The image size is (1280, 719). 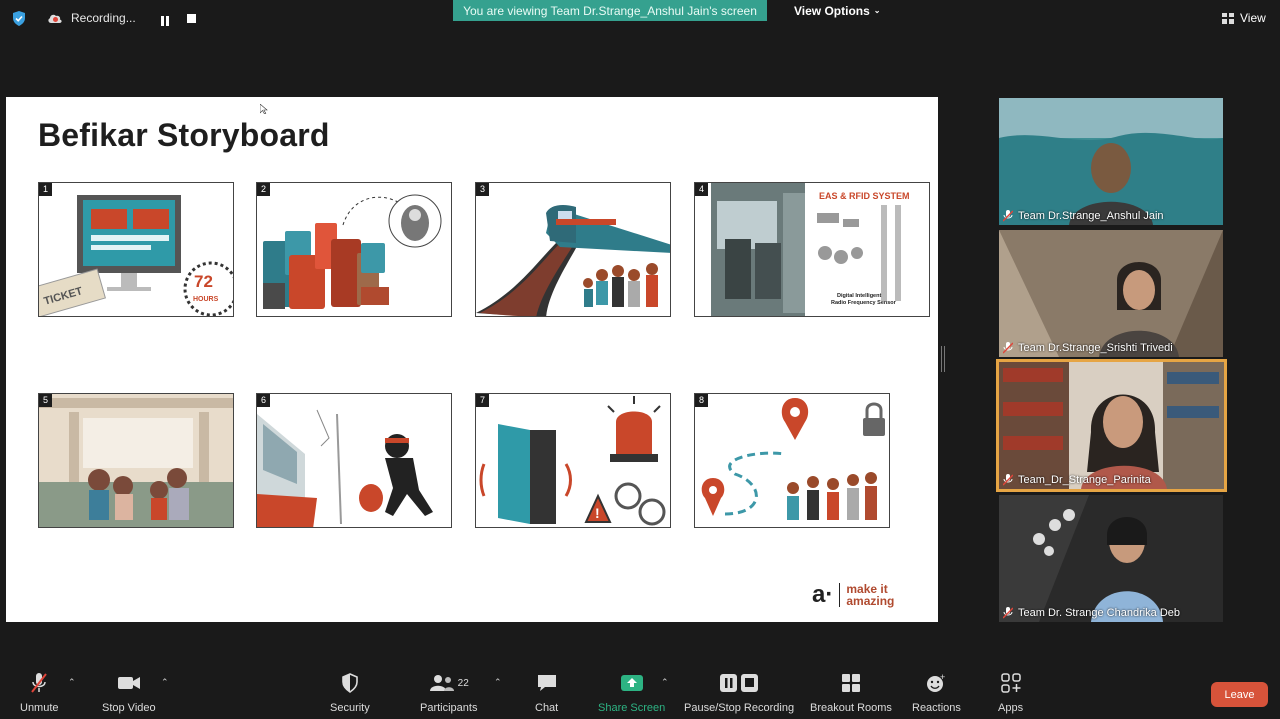 What do you see at coordinates (498, 682) in the screenshot?
I see `participants-options-chevron-icon: ⌃` at bounding box center [498, 682].